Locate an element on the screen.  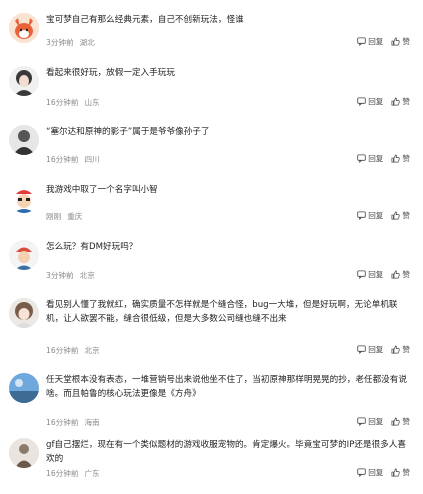
comment-text: 看起来很好玩，放假一定入手玩玩 is located at coordinates (110, 73).